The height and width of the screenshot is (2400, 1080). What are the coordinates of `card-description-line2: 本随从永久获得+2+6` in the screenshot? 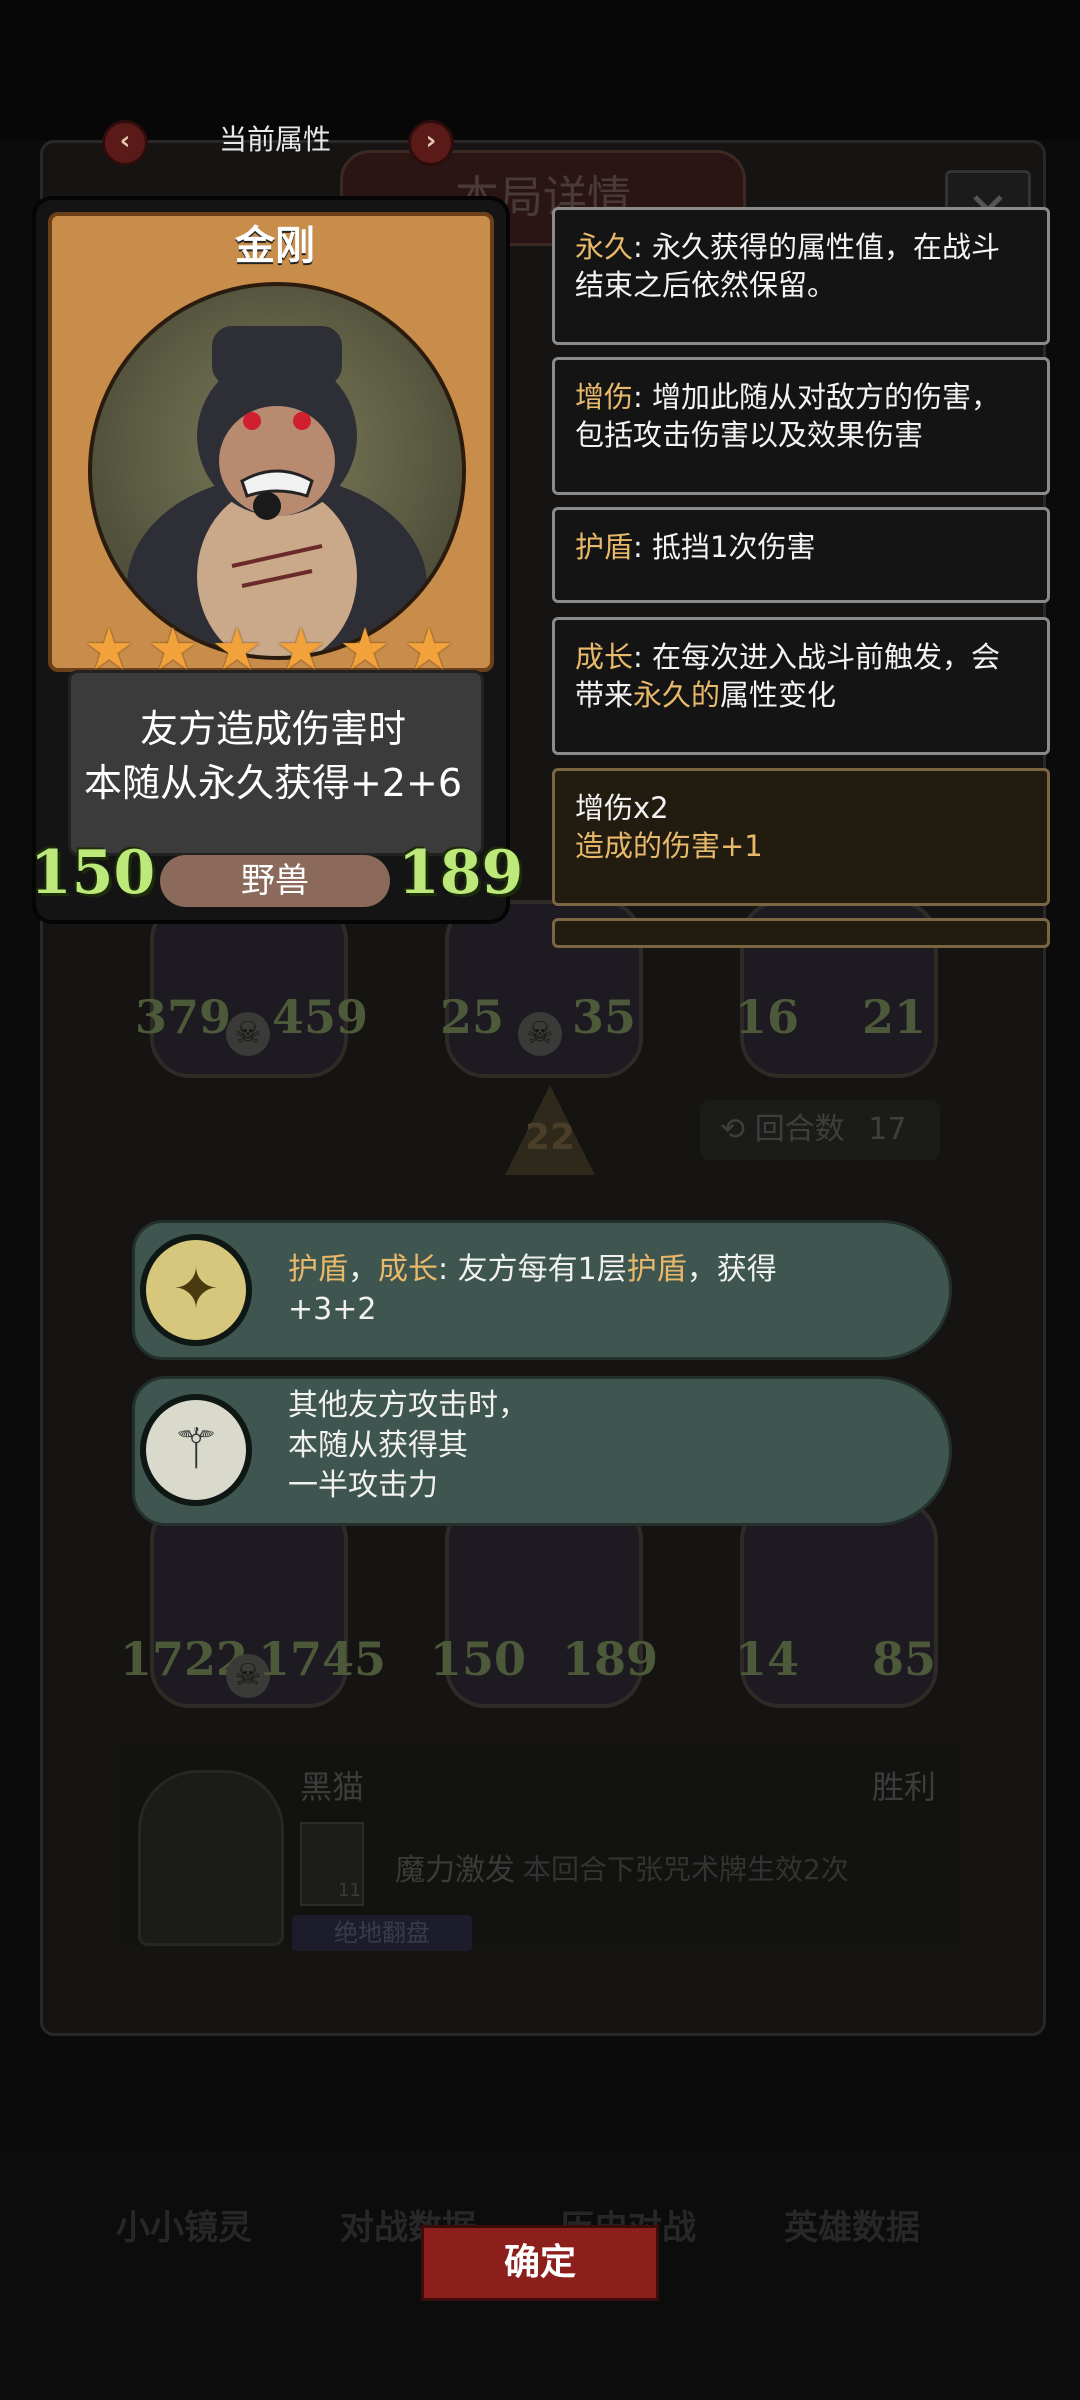 It's located at (273, 783).